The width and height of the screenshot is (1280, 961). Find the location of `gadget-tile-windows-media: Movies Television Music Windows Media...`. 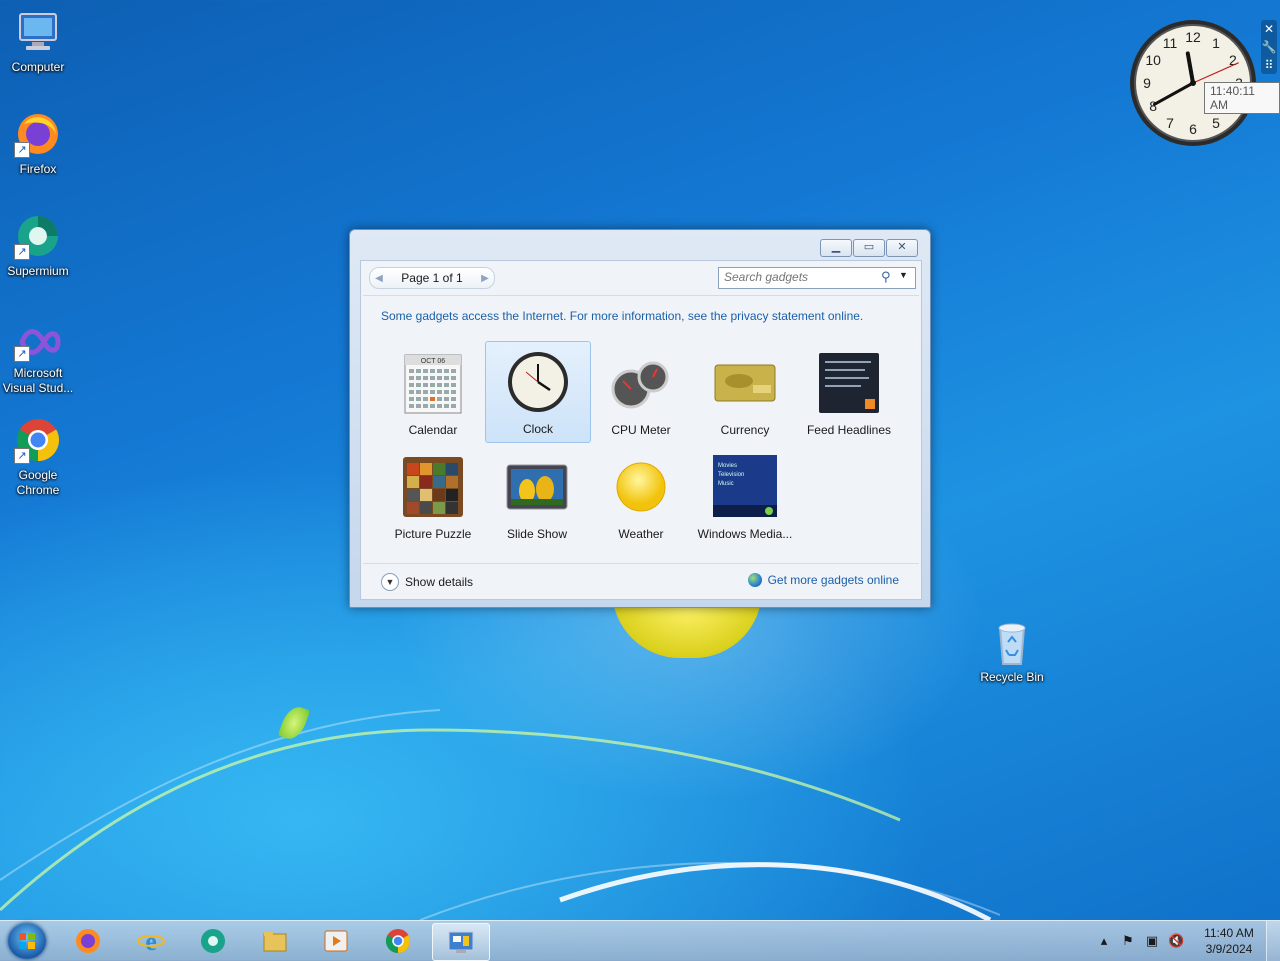

gadget-tile-windows-media: Movies Television Music Windows Media... is located at coordinates (745, 499).